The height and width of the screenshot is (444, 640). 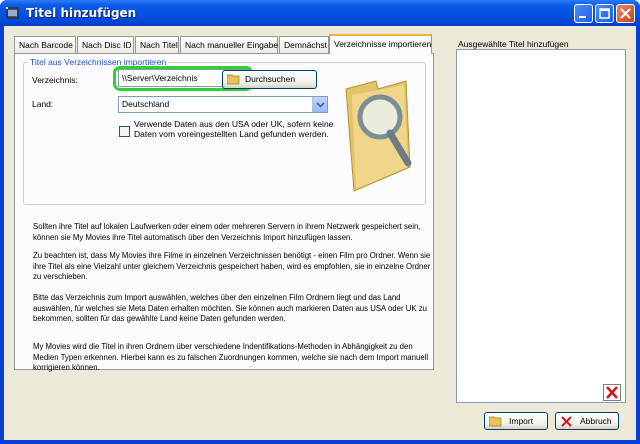 I want to click on maximize-button, so click(x=604, y=13).